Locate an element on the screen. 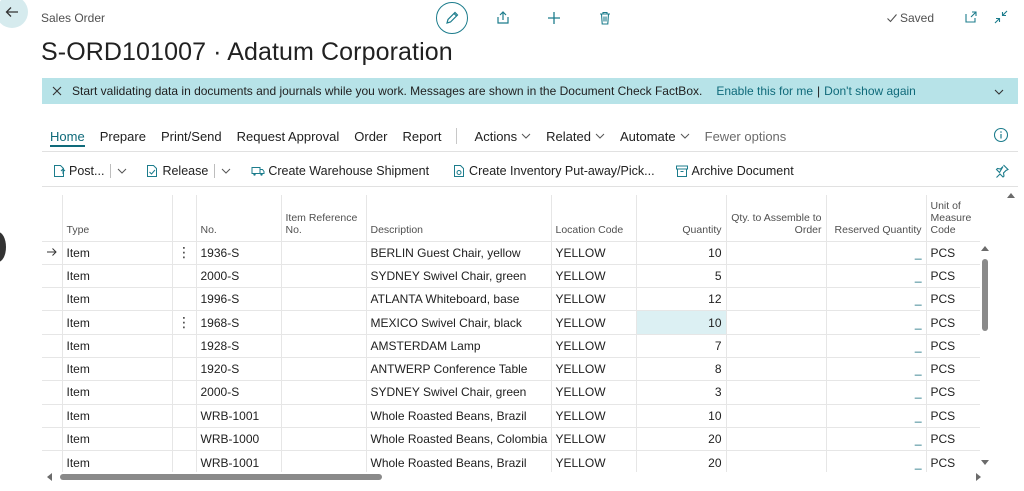 This screenshot has height=491, width=1024. scroll-up-arrow is located at coordinates (985, 248).